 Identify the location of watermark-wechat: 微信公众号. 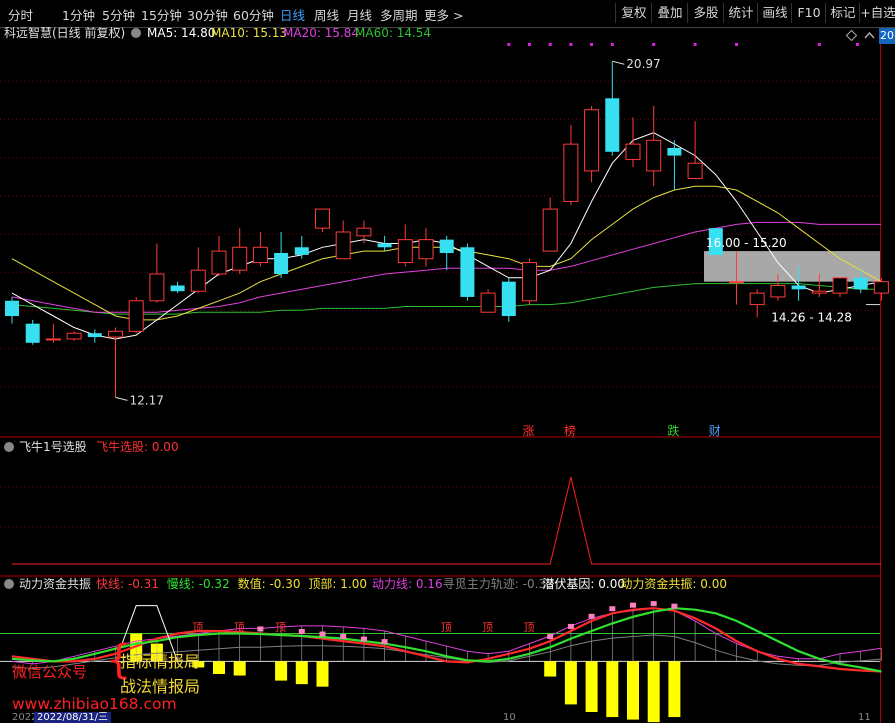
(50, 672).